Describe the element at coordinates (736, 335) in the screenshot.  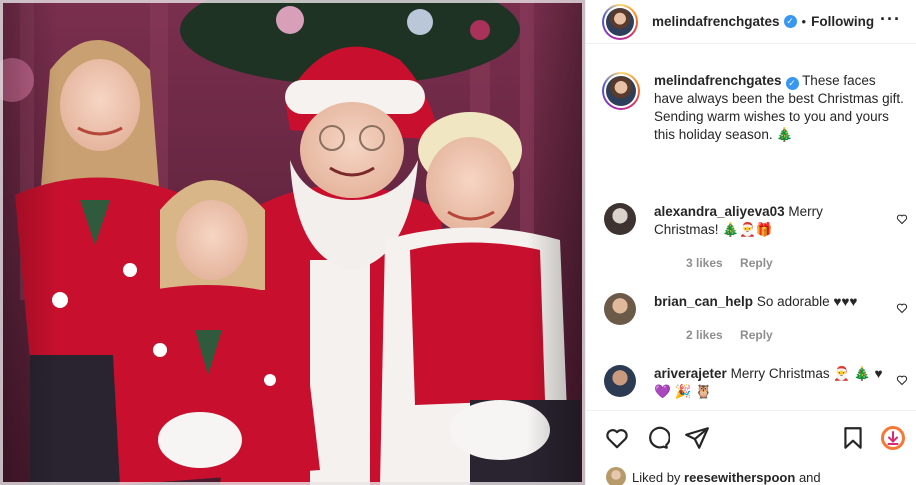
I see `comment-meta: 2 likes Reply` at that location.